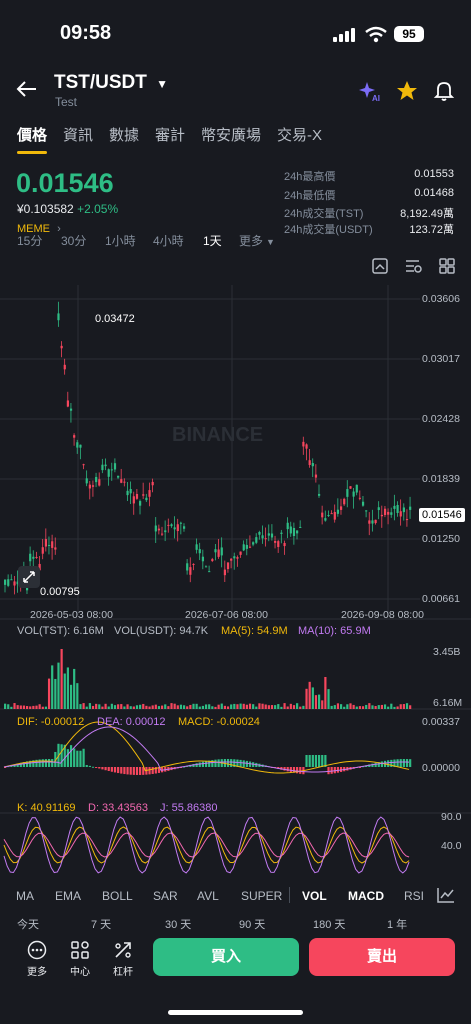  Describe the element at coordinates (45, 209) in the screenshot. I see `fiat-price: ¥0.103582` at that location.